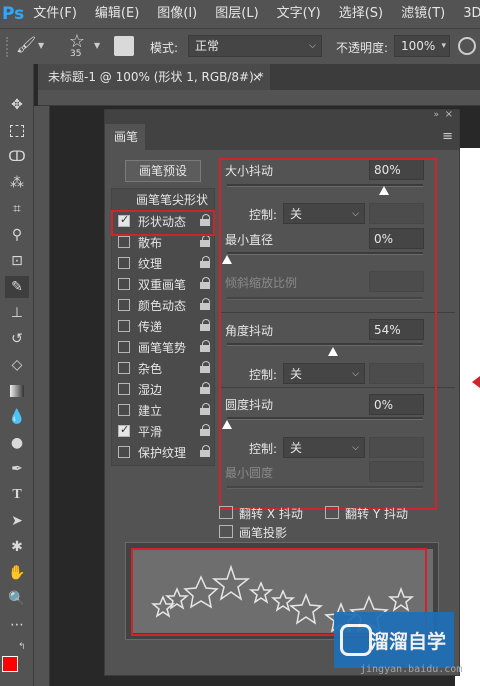  I want to click on mode-value: 正常, so click(207, 46).